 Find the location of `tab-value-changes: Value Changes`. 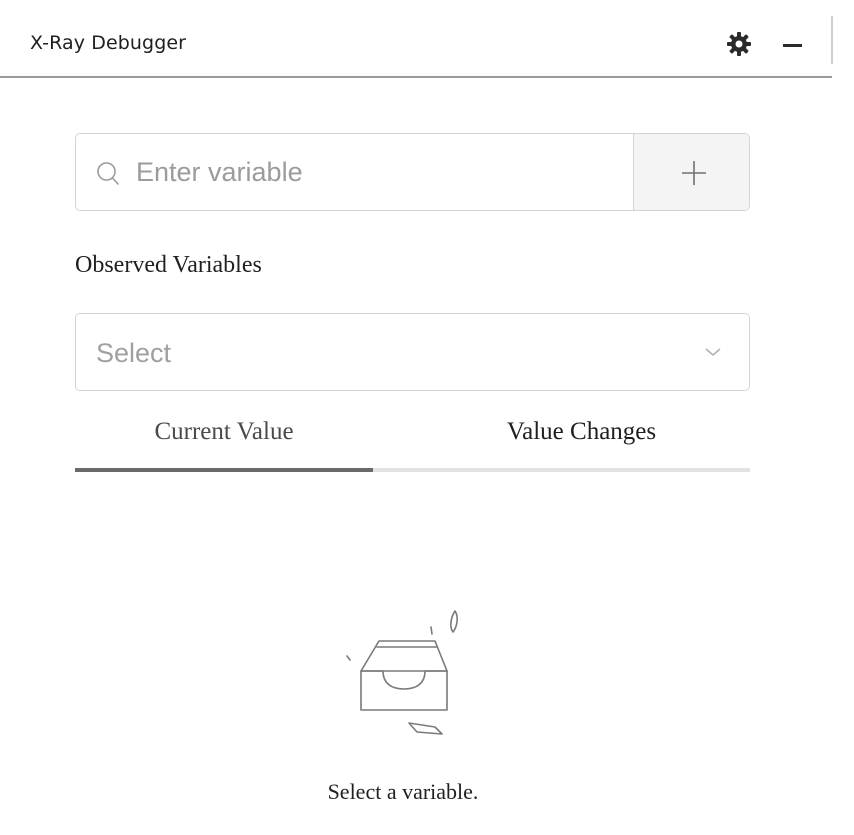

tab-value-changes: Value Changes is located at coordinates (581, 443).